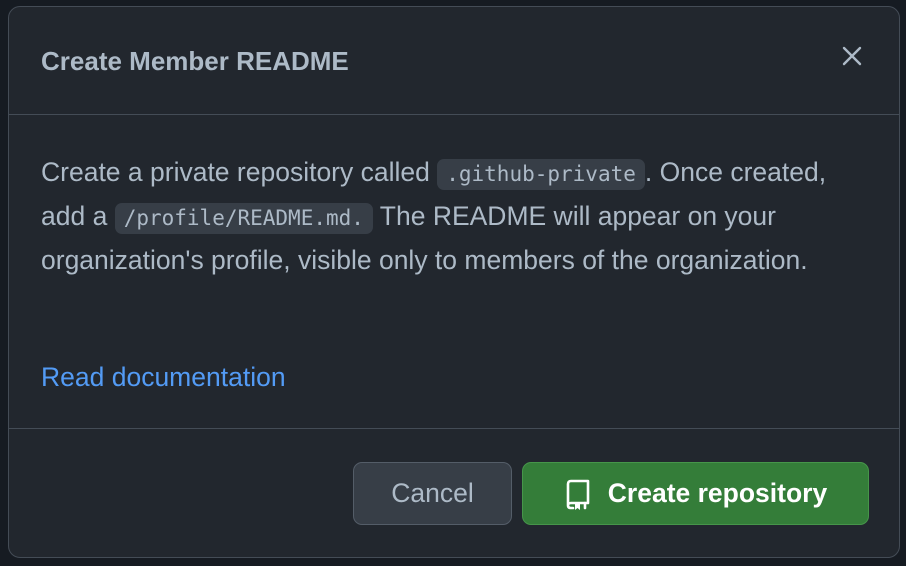 This screenshot has width=906, height=566. I want to click on create-repository-button: Create repository, so click(695, 493).